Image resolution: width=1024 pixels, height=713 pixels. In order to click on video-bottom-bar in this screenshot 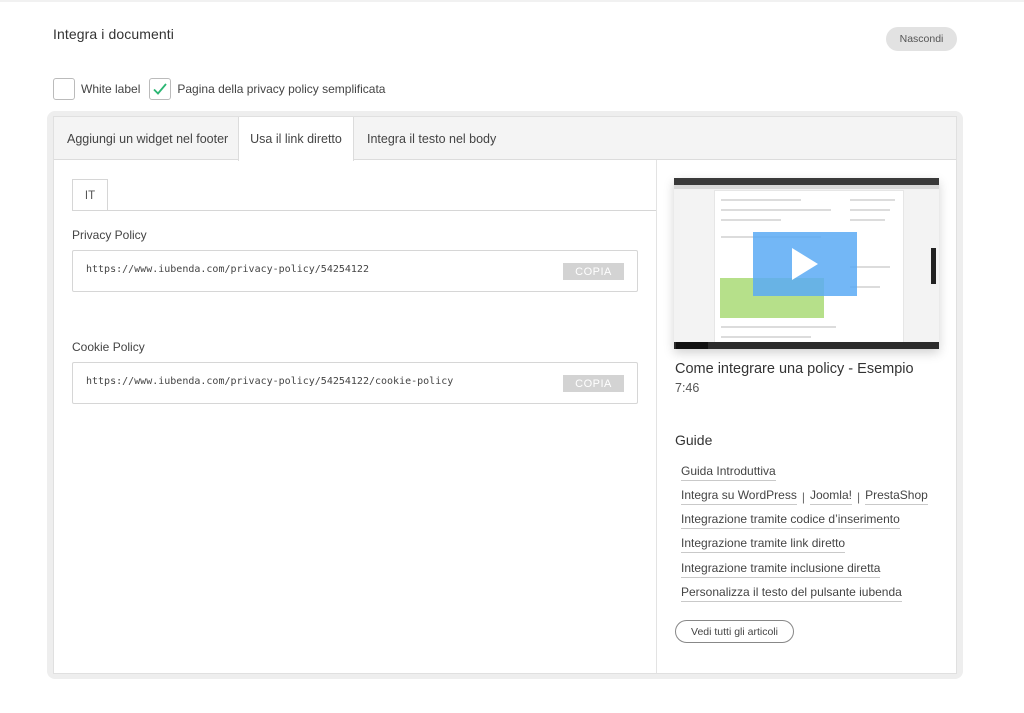, I will do `click(806, 345)`.